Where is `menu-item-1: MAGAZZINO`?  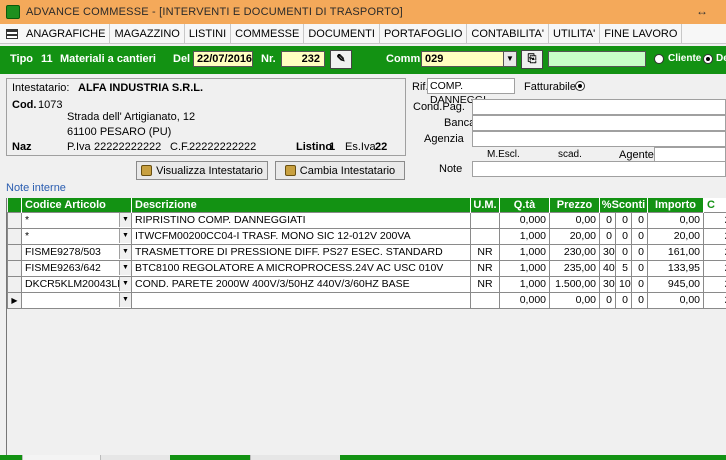
menu-item-1: MAGAZZINO is located at coordinates (147, 33).